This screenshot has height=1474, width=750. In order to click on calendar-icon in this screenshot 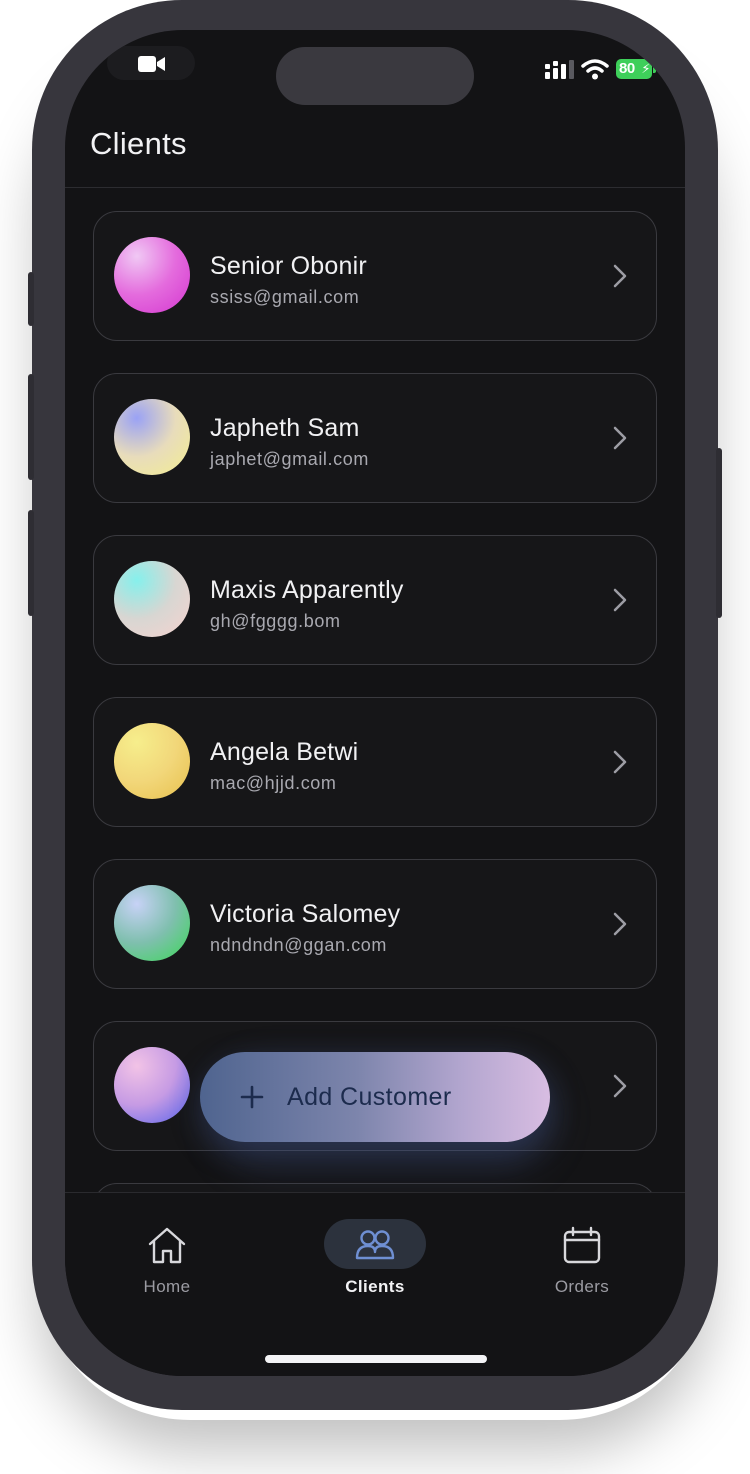, I will do `click(582, 1245)`.